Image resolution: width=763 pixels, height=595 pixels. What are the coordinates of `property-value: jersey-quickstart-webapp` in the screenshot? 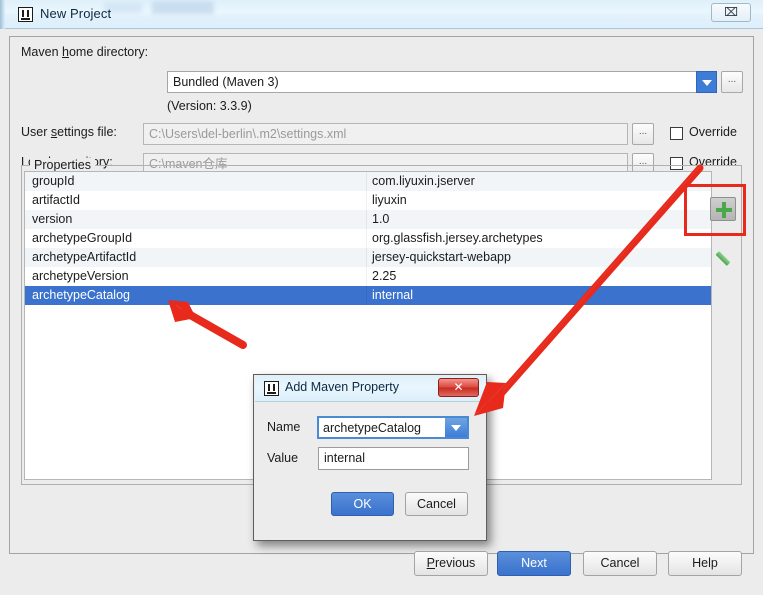 It's located at (441, 257).